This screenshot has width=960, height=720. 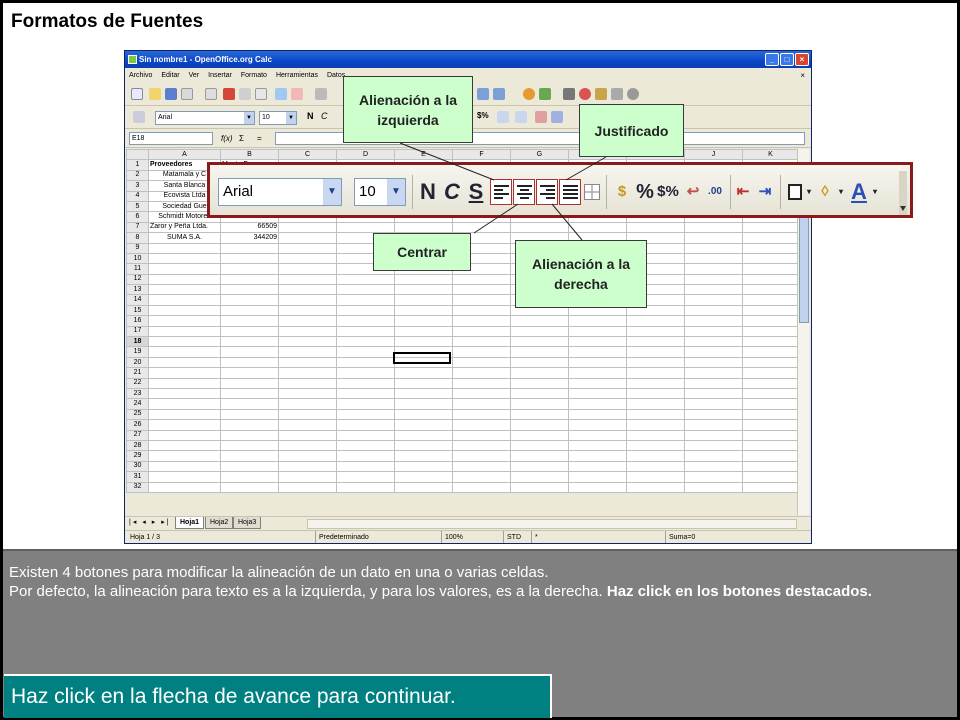 What do you see at coordinates (170, 76) in the screenshot?
I see `menu-editar: Editar` at bounding box center [170, 76].